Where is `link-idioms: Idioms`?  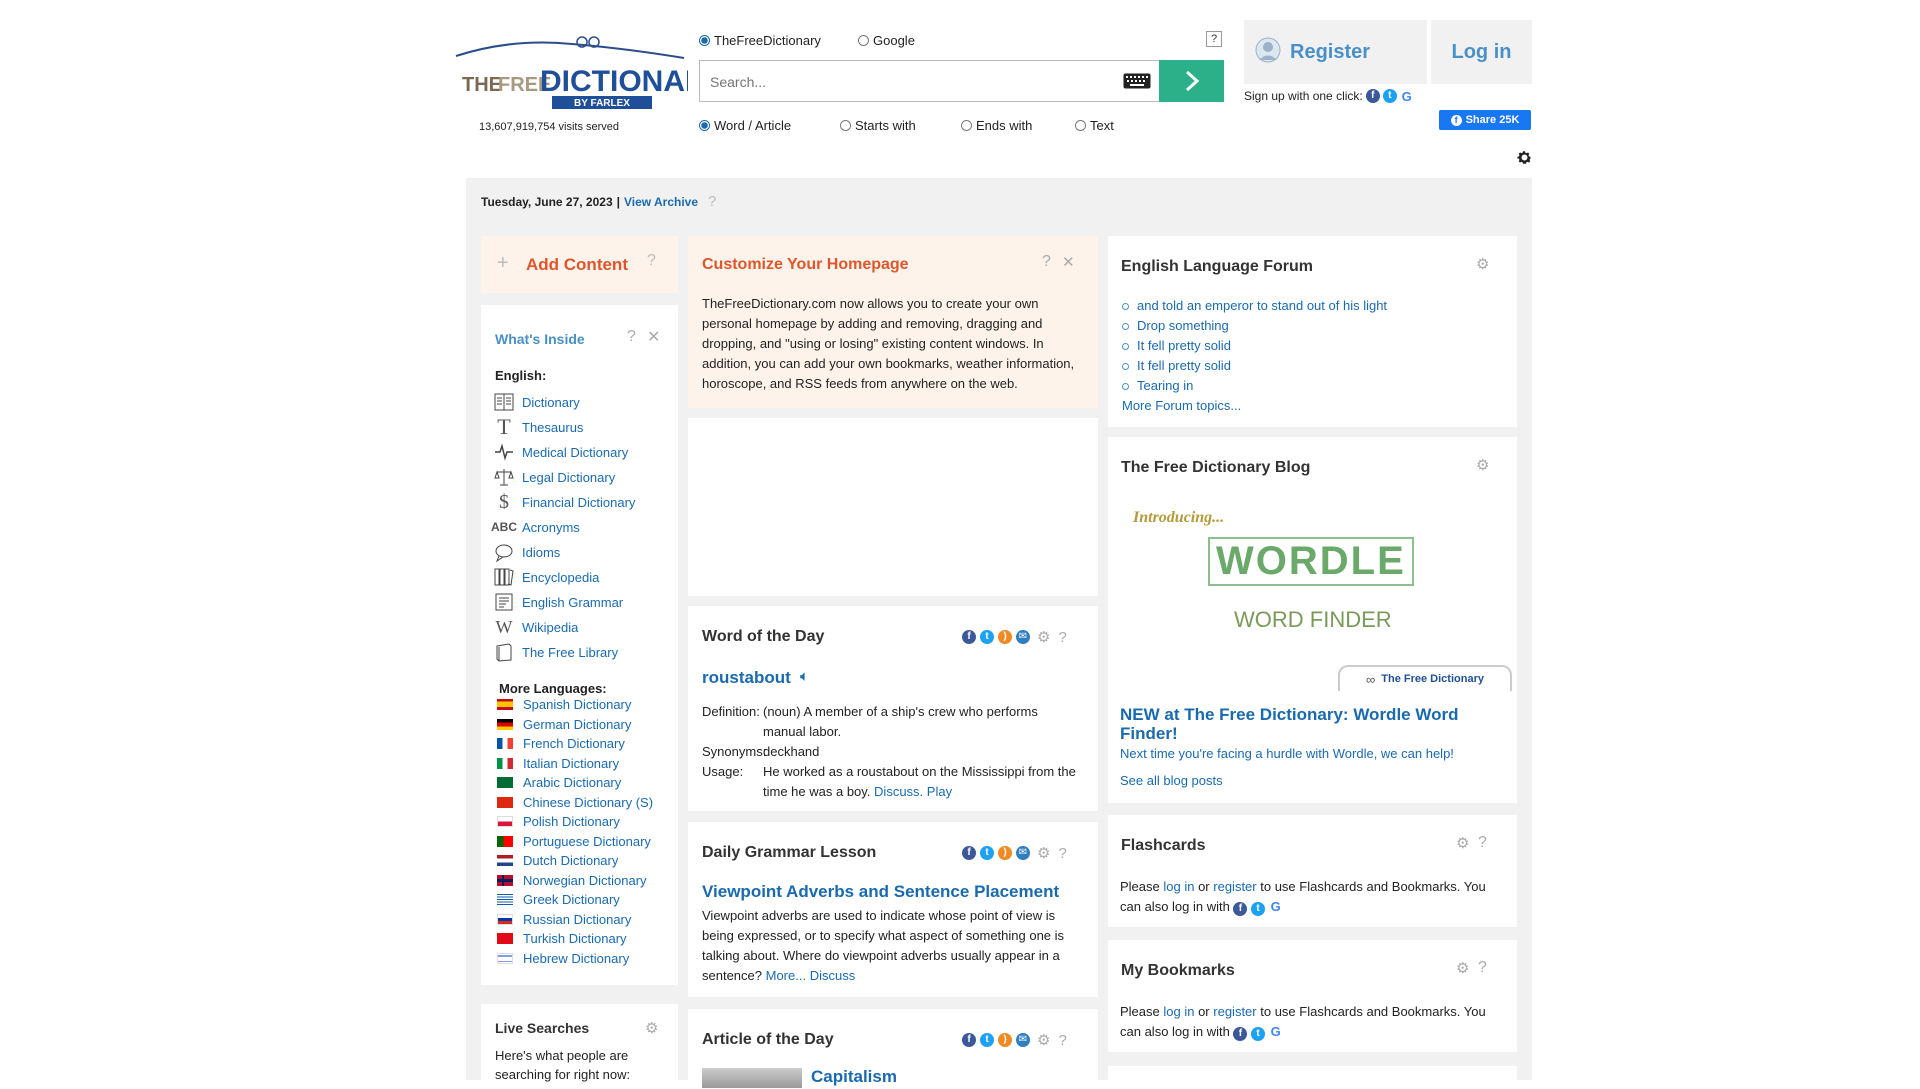 link-idioms: Idioms is located at coordinates (527, 552).